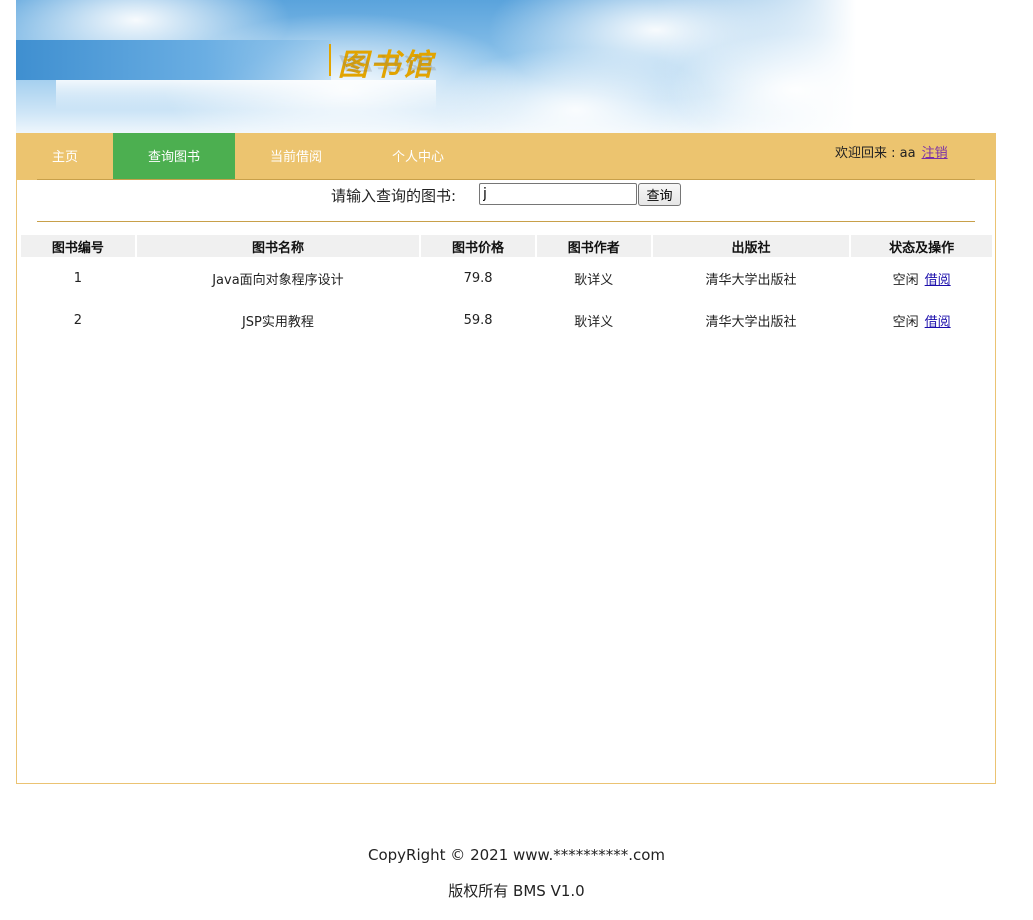 Image resolution: width=1033 pixels, height=920 pixels. I want to click on book-name: Java面向对象程序设计, so click(278, 280).